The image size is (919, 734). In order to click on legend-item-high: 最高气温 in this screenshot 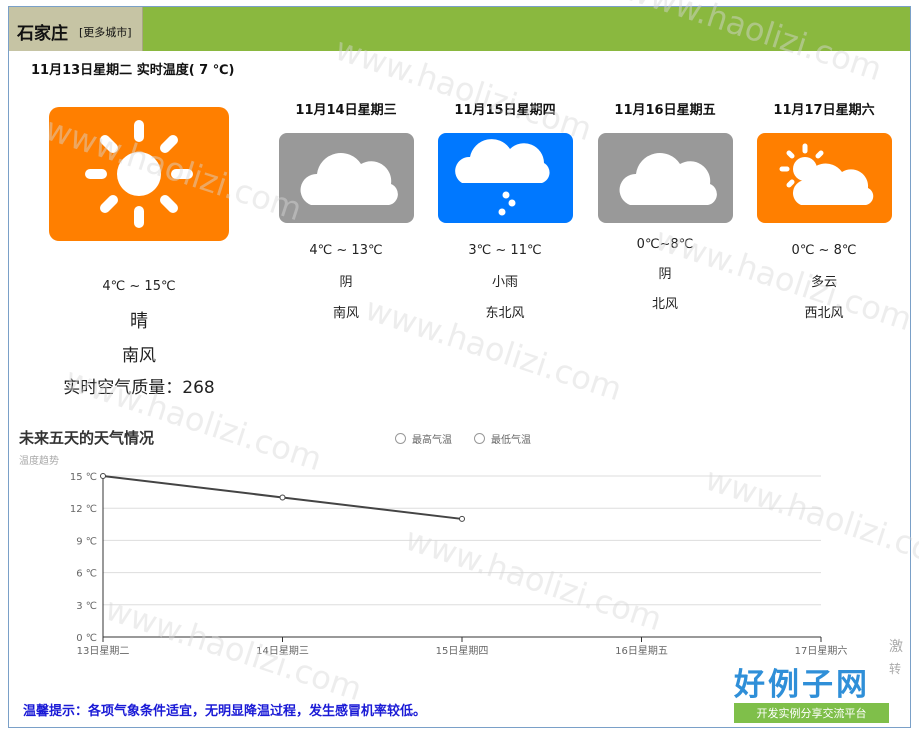, I will do `click(423, 438)`.